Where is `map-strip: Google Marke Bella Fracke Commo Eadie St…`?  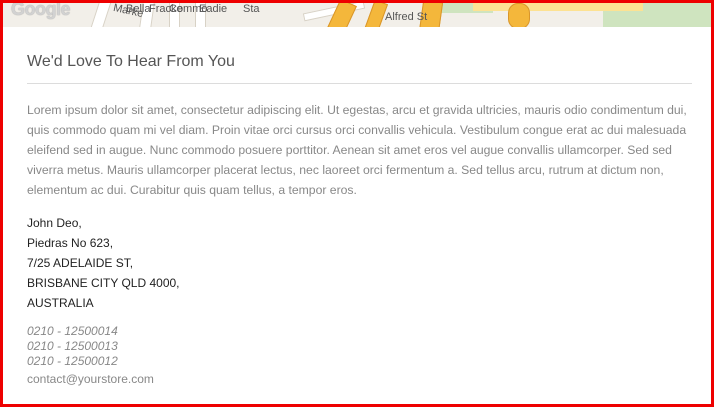
map-strip: Google Marke Bella Fracke Commo Eadie St… is located at coordinates (357, 15).